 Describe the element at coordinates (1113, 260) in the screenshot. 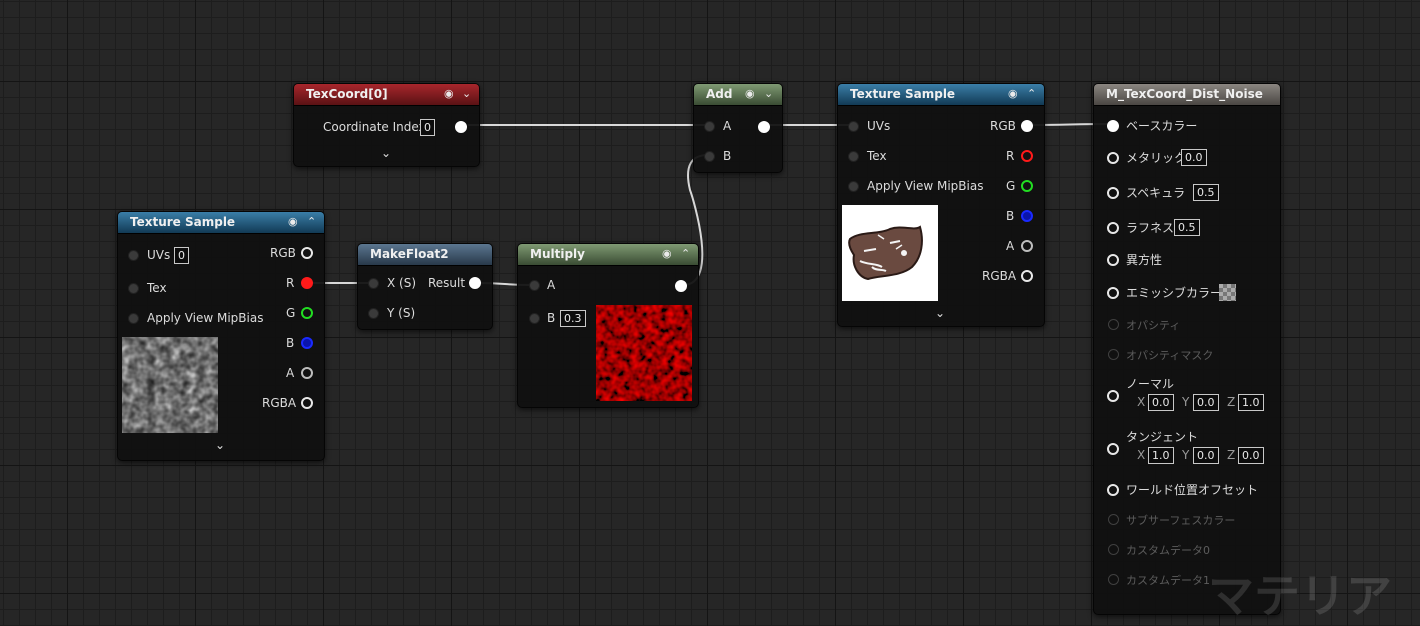

I see `anisotropy-pin` at that location.